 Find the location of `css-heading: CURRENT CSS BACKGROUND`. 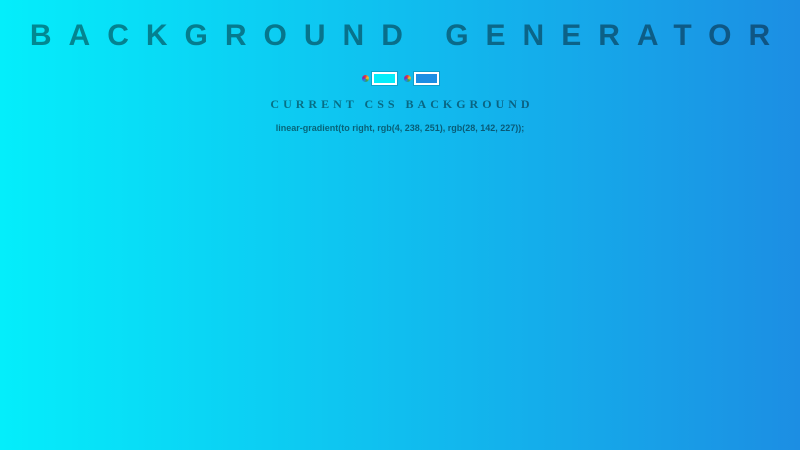

css-heading: CURRENT CSS BACKGROUND is located at coordinates (402, 104).